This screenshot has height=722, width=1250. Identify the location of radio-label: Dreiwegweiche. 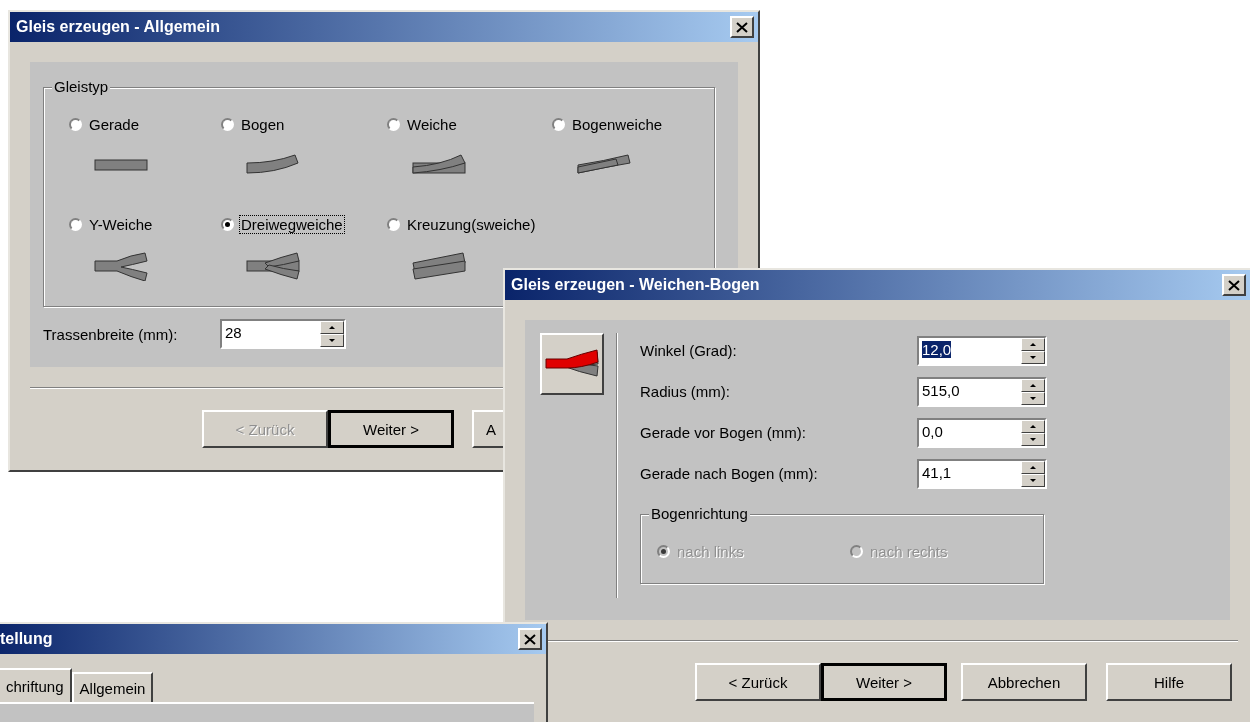
(292, 224).